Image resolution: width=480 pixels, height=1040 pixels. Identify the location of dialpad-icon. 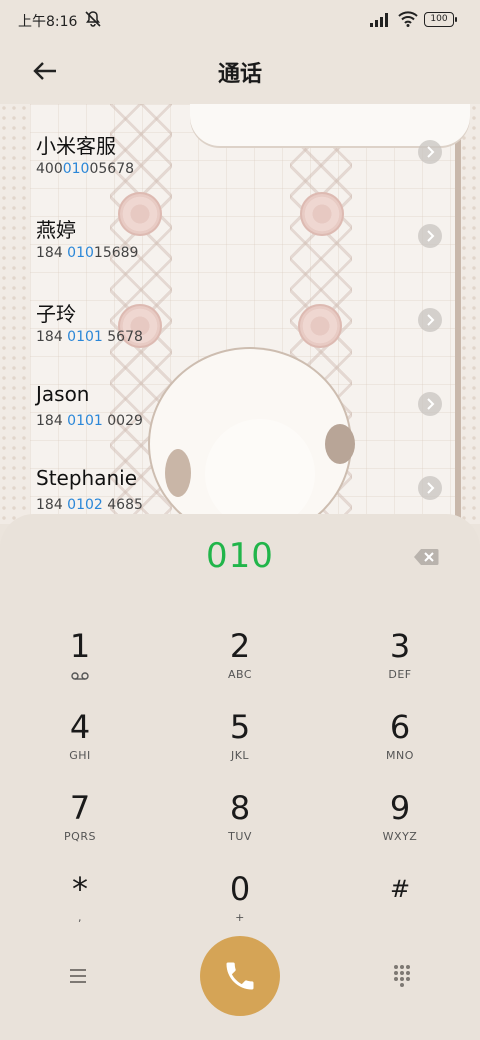
(402, 976).